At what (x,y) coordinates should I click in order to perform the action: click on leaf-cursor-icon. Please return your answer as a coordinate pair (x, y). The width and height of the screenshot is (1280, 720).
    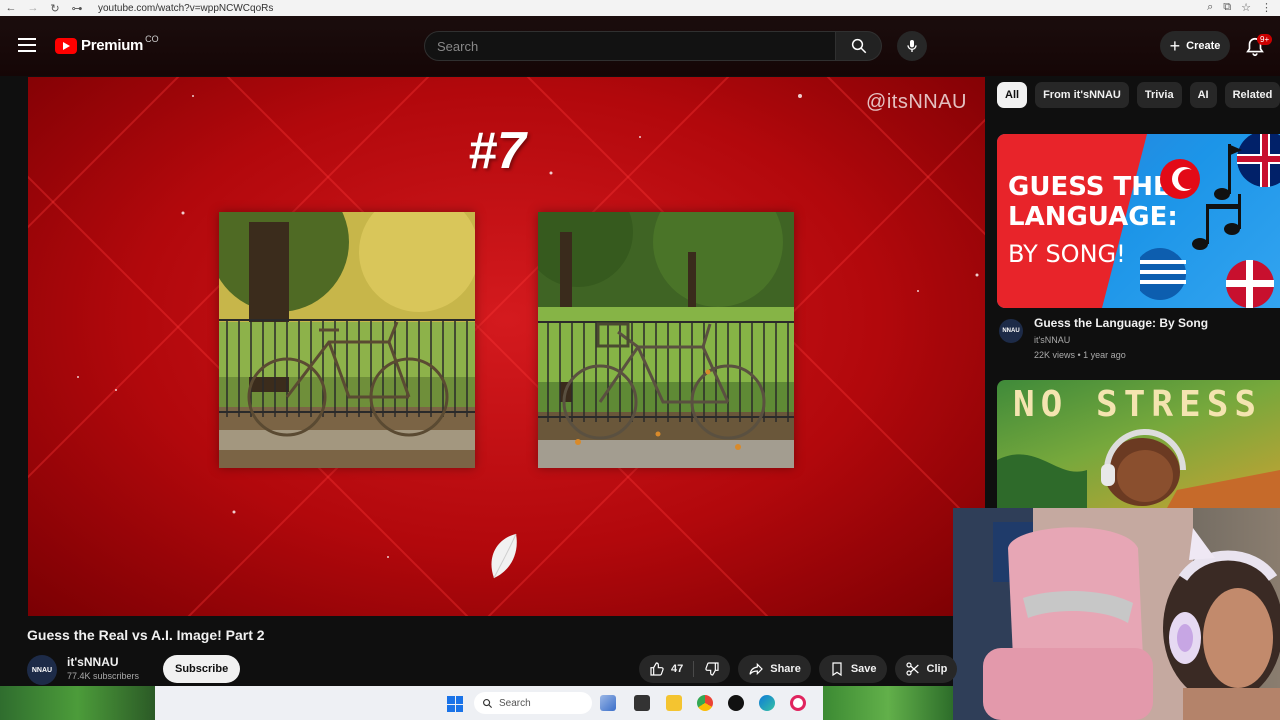
    Looking at the image, I should click on (504, 556).